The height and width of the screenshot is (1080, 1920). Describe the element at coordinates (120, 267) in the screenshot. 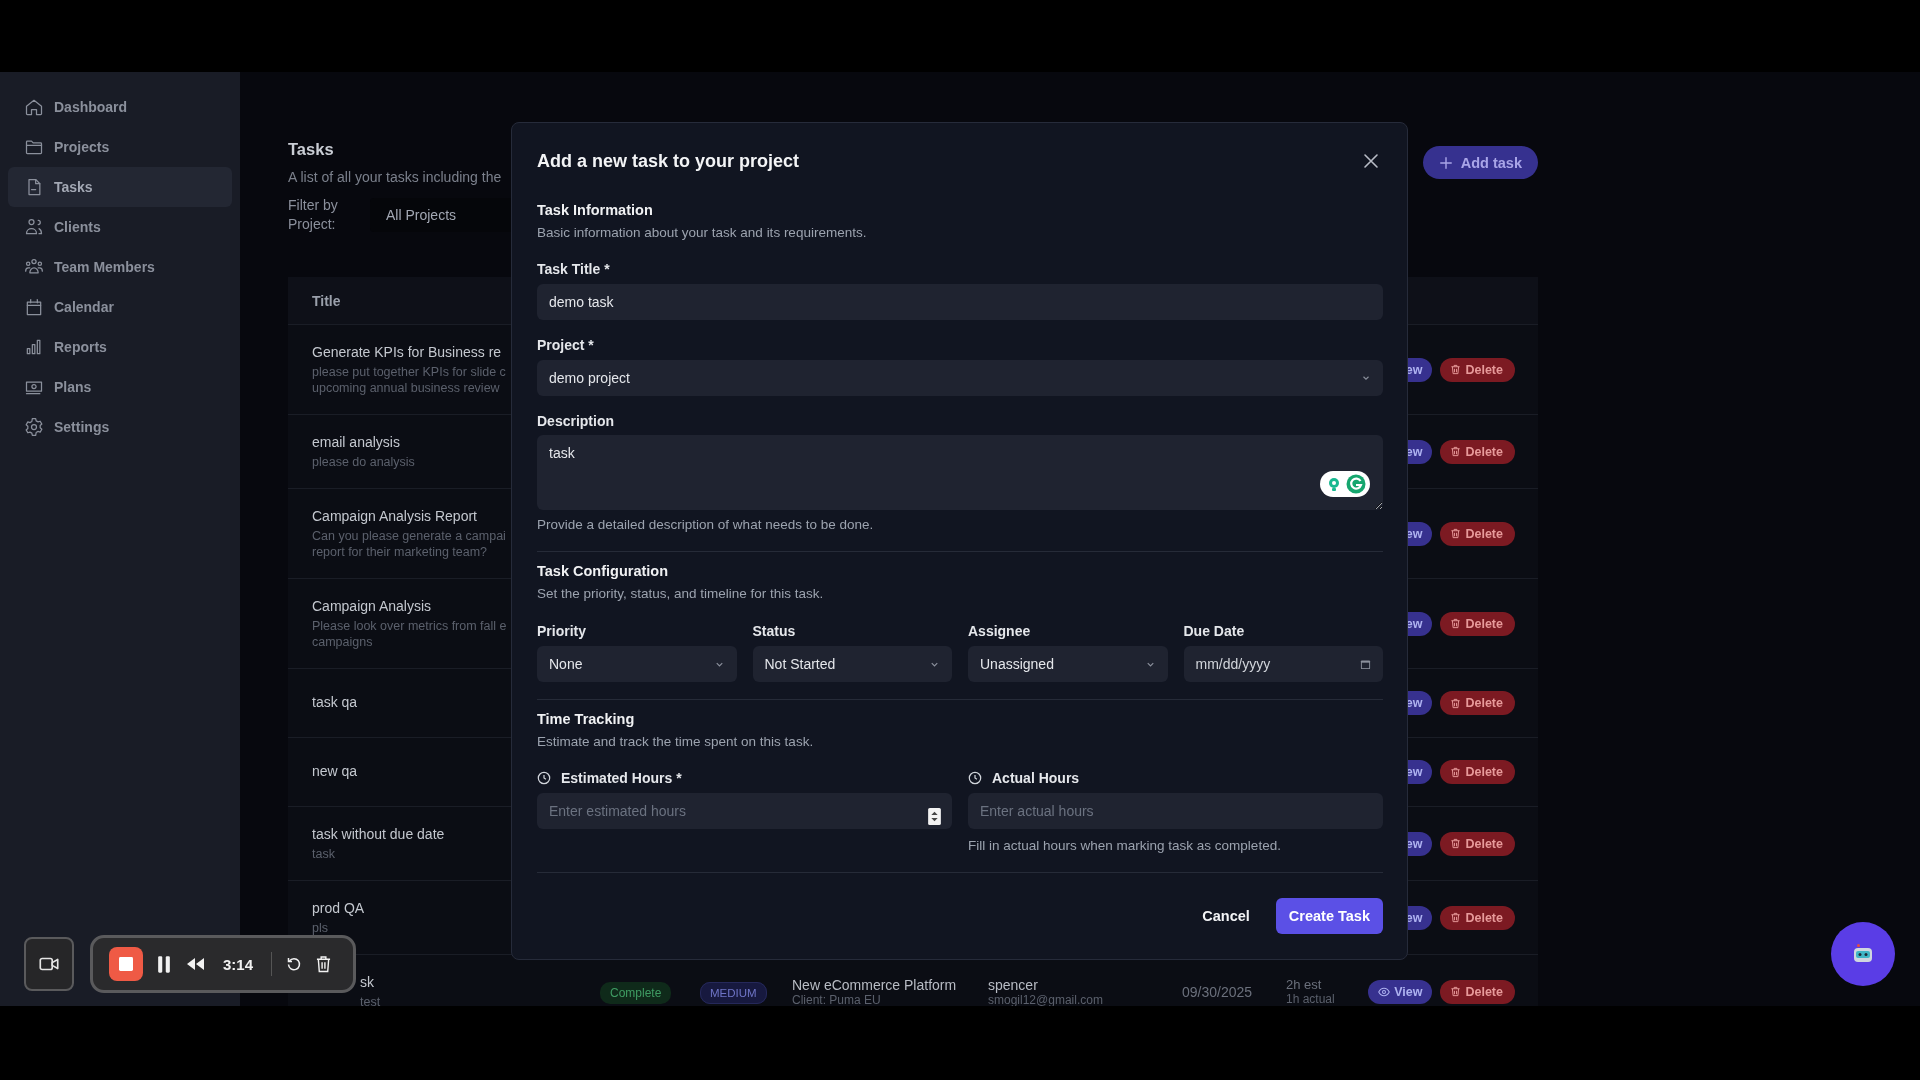

I see `sidebar-item: Team Members` at that location.